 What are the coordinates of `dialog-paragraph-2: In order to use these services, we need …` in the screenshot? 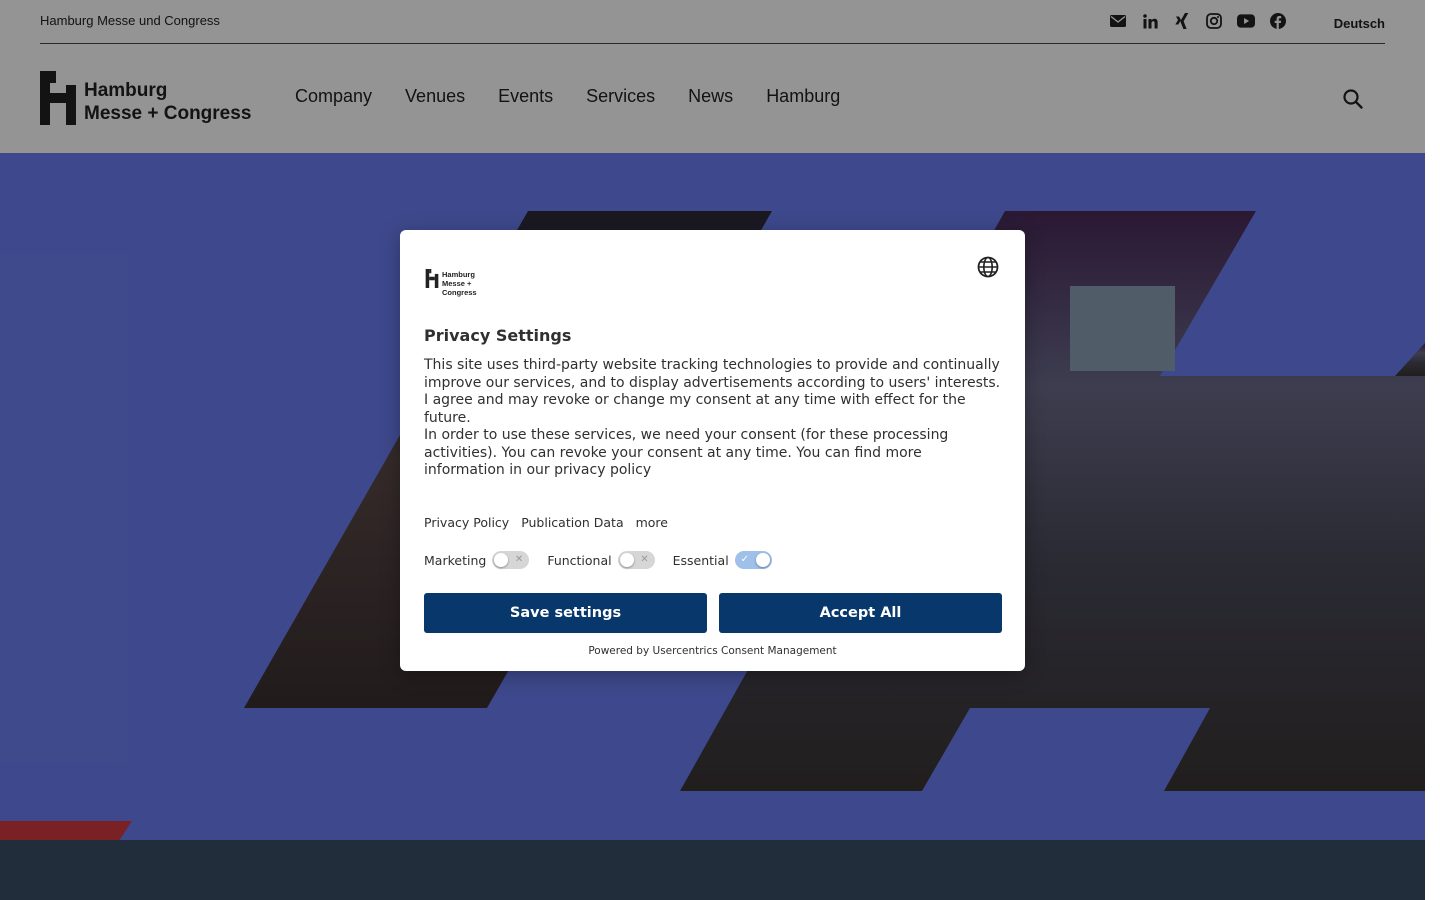 It's located at (686, 452).